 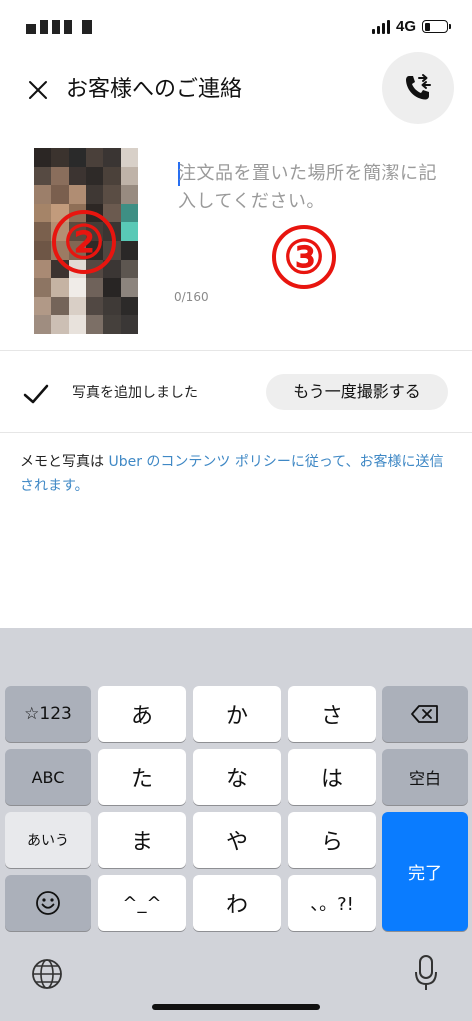 What do you see at coordinates (357, 392) in the screenshot?
I see `retake-photo-button: もう一度撮影する` at bounding box center [357, 392].